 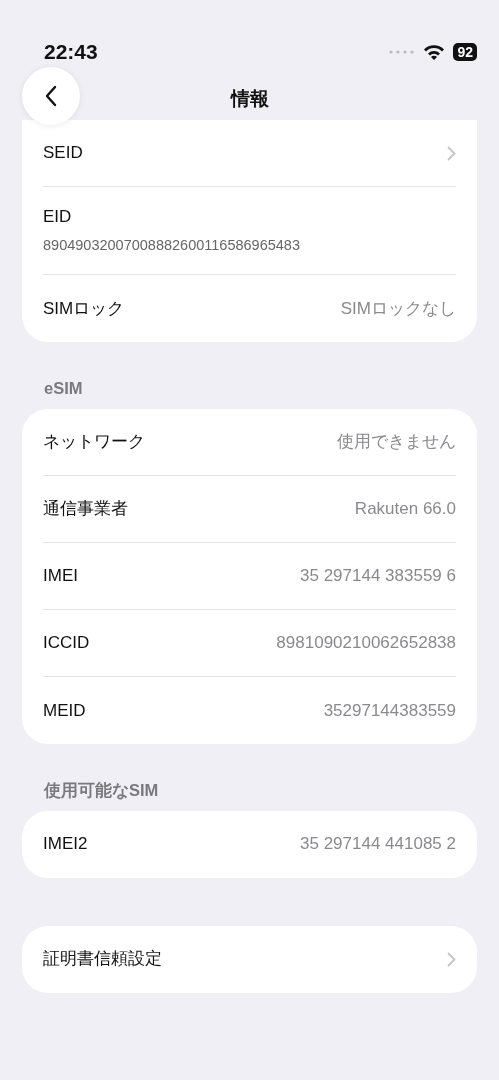 I want to click on row-label: 通信事業者, so click(x=85, y=509).